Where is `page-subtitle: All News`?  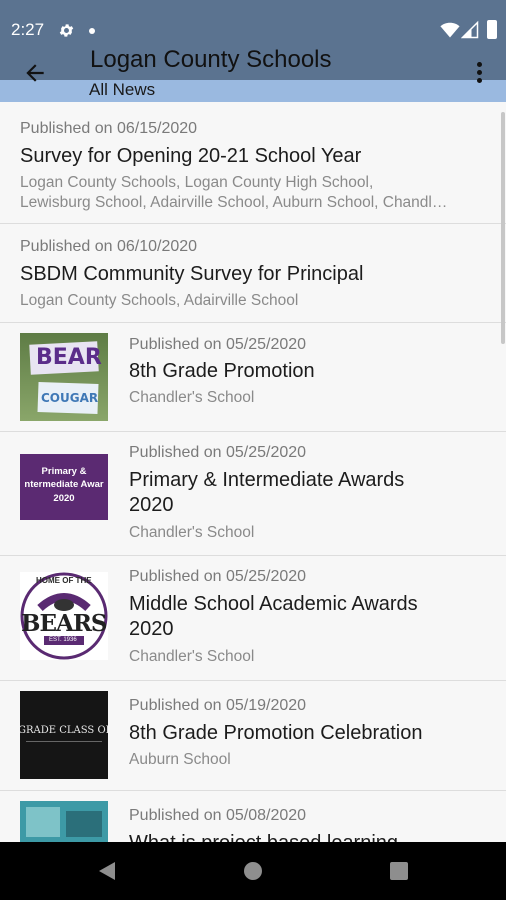
page-subtitle: All News is located at coordinates (122, 89).